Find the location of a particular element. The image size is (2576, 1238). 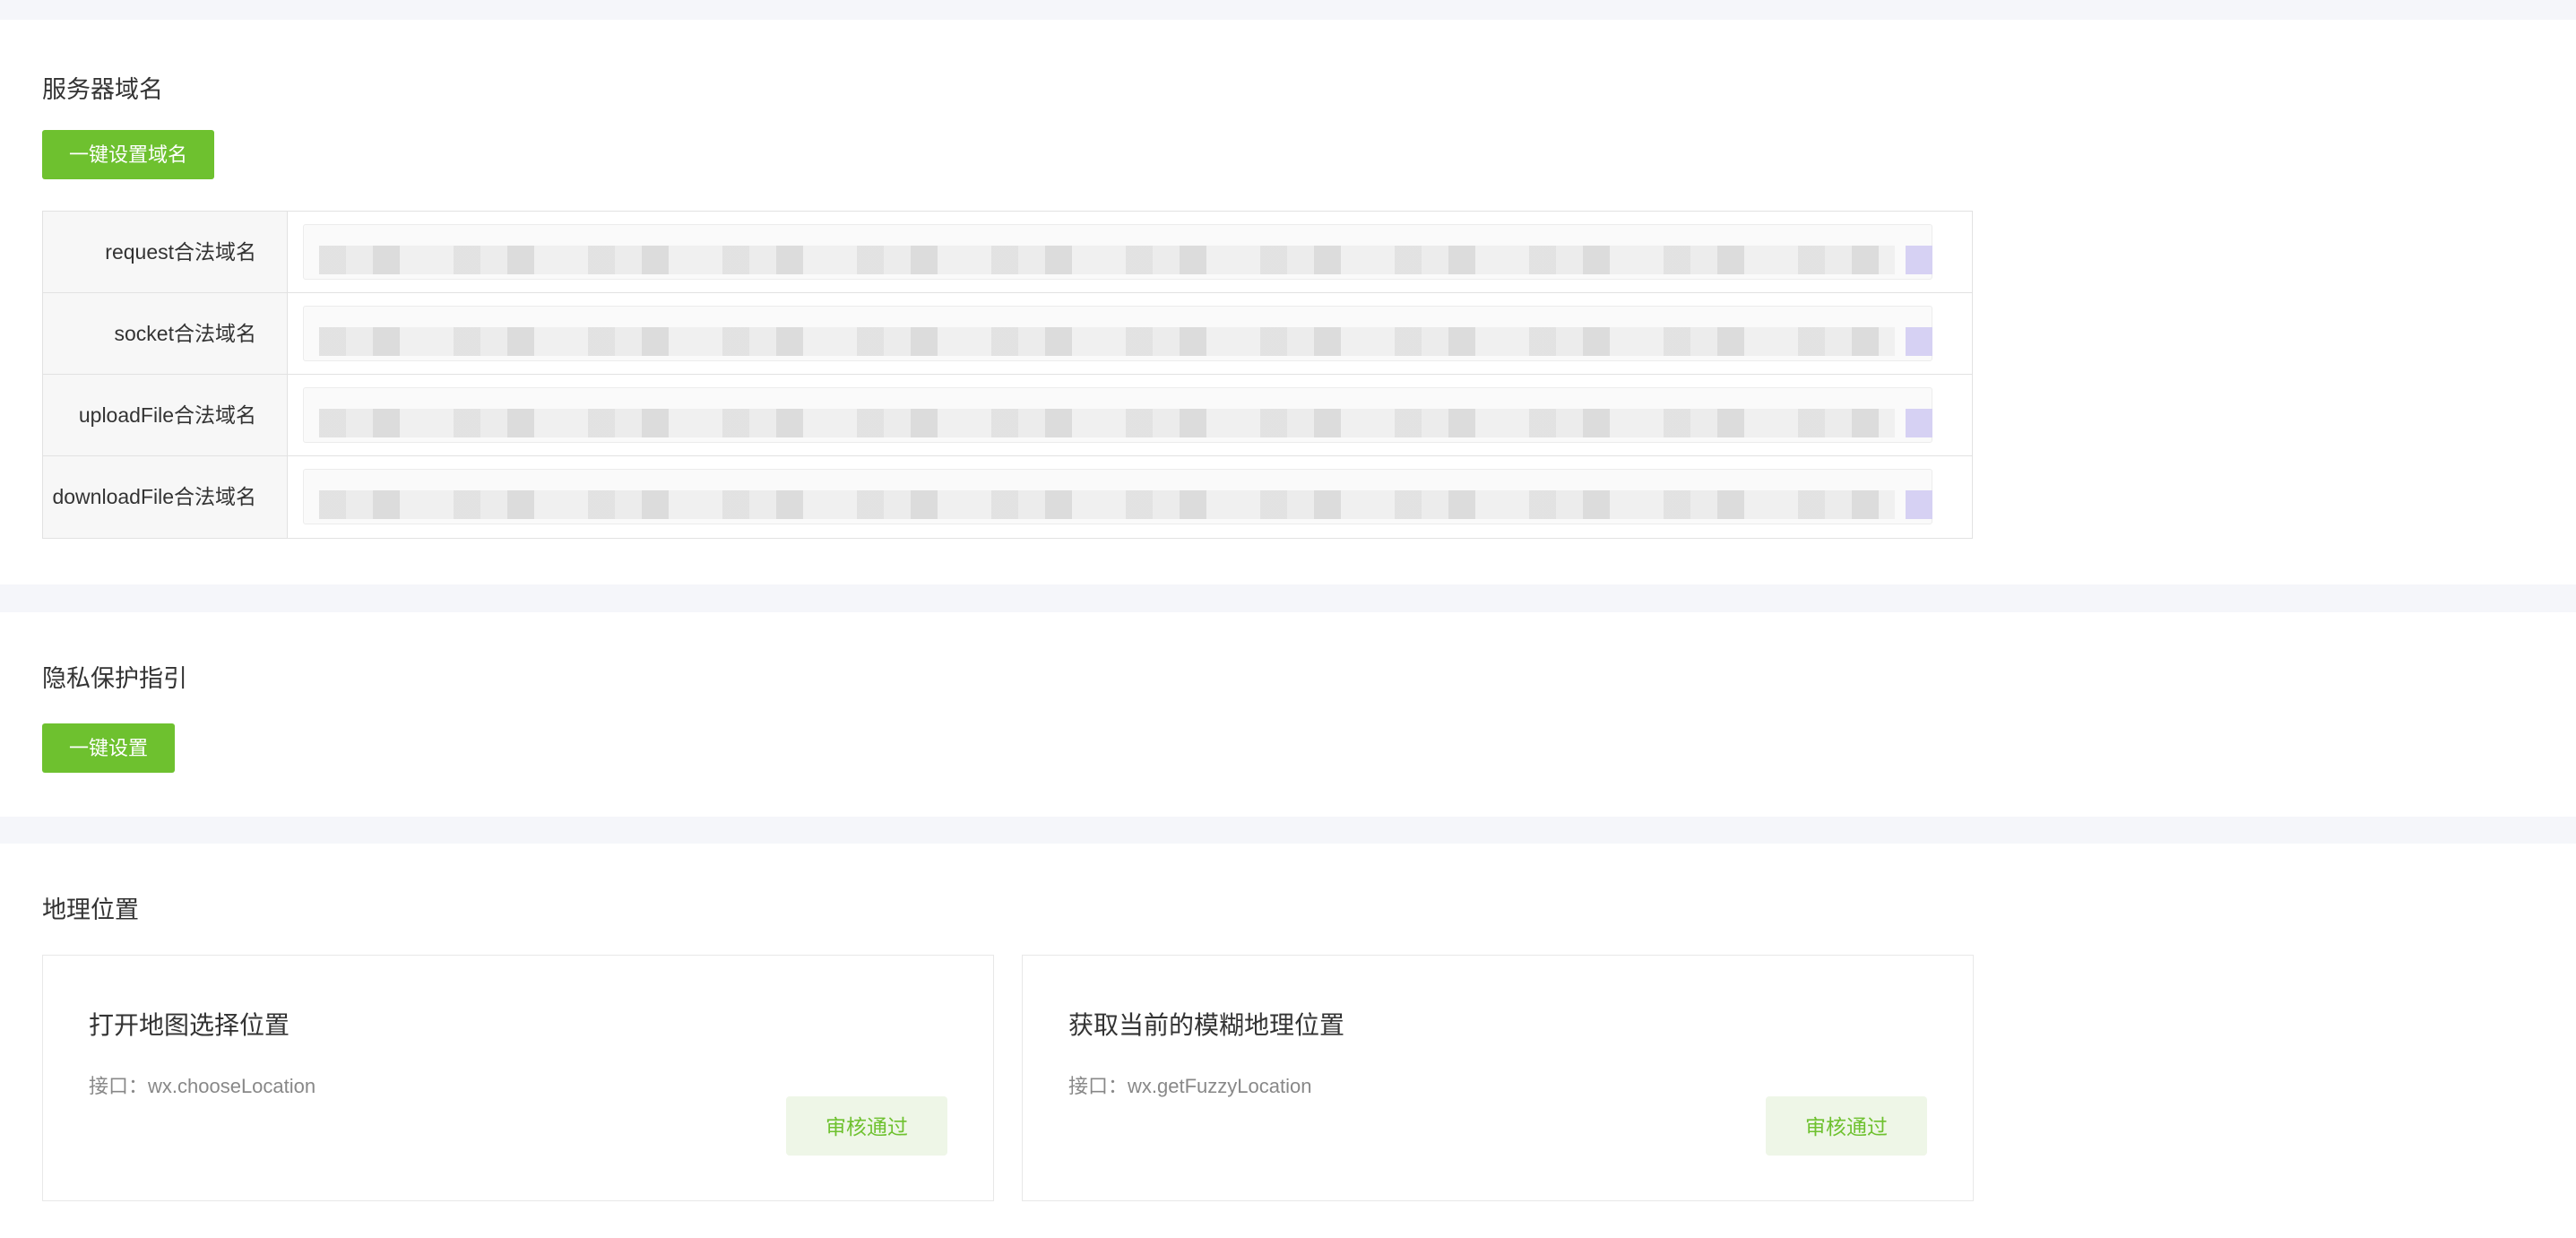

domain-row-socket: socket合法域名 is located at coordinates (1007, 334).